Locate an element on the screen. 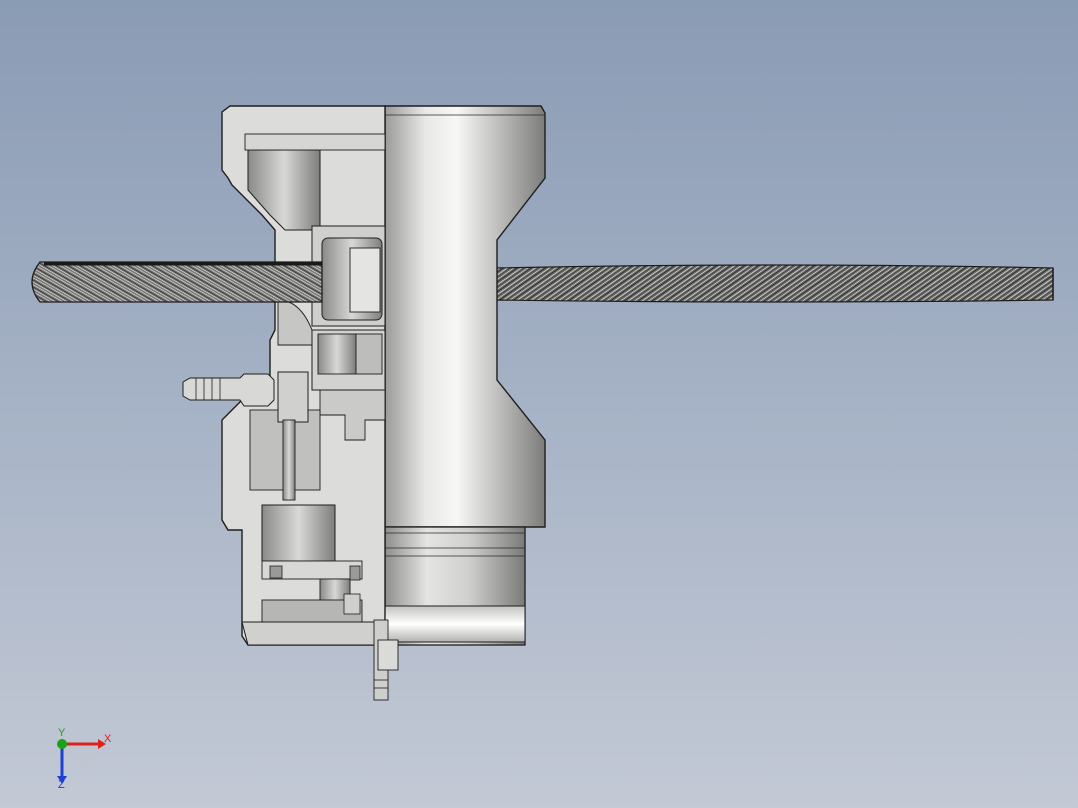  main-cylinder-body is located at coordinates (465, 316).